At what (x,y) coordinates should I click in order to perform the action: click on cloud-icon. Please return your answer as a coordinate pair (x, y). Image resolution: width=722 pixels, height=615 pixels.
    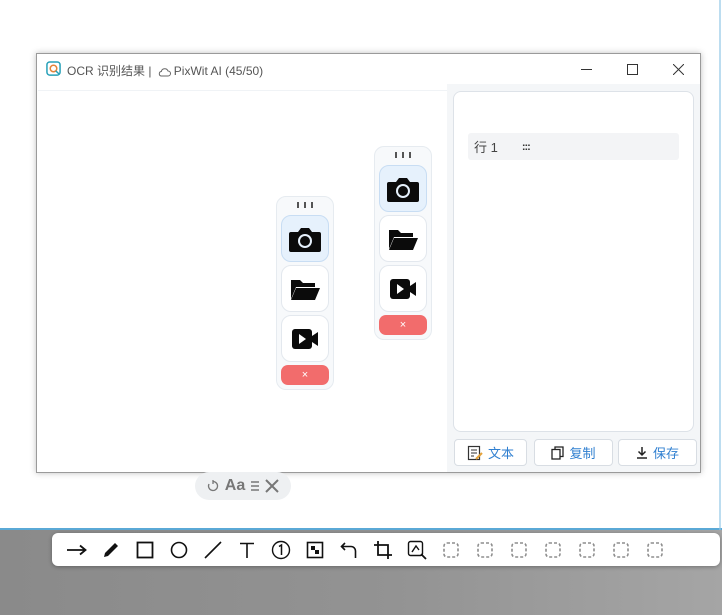
    Looking at the image, I should click on (164, 72).